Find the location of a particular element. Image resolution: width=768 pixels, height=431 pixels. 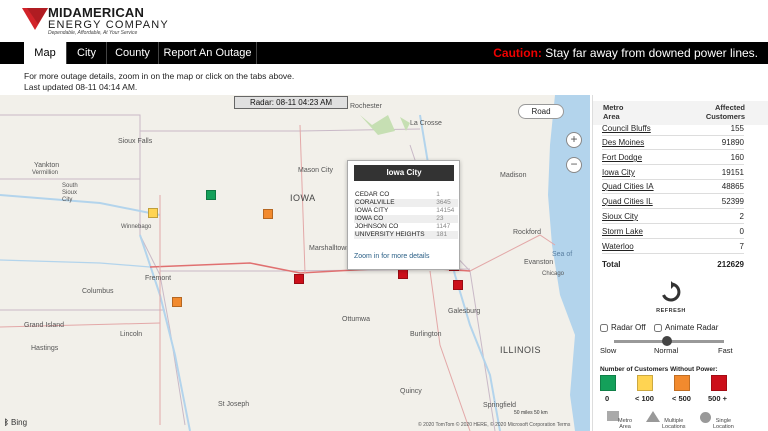

popup-row: CORALVILLE 3645 is located at coordinates (406, 203).